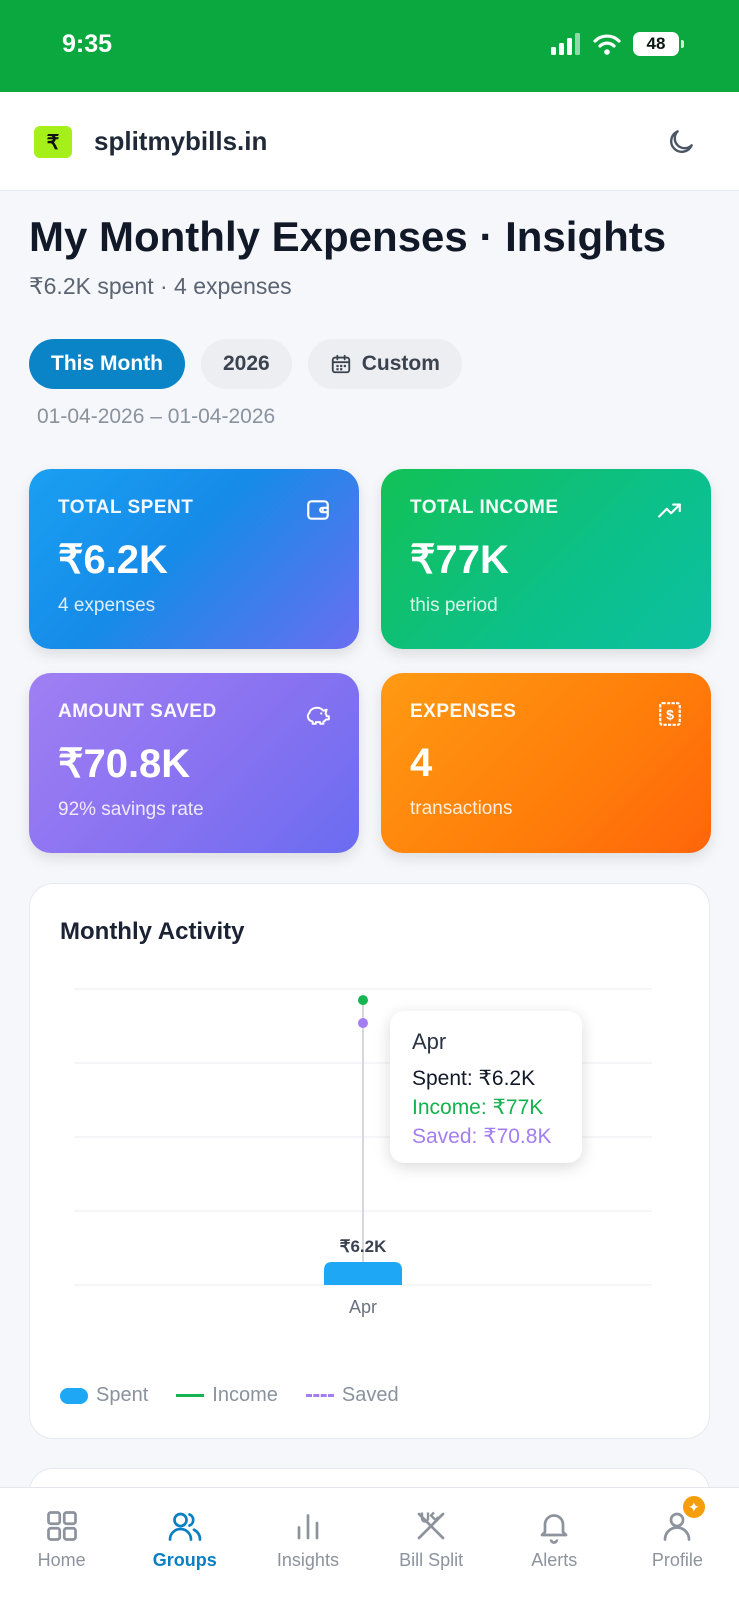 The height and width of the screenshot is (1600, 739). Describe the element at coordinates (107, 605) in the screenshot. I see `card-sub: 4 expenses` at that location.